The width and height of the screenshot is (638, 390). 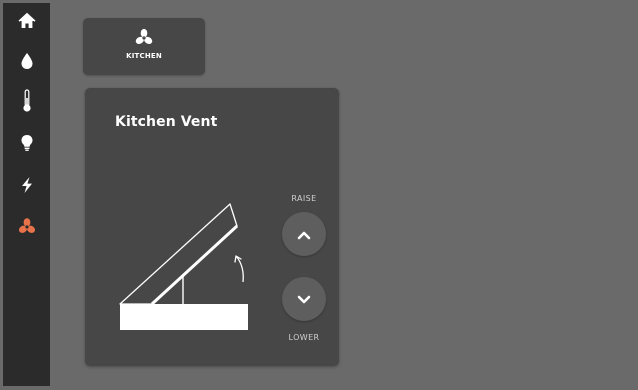 I want to click on sidebar-item-energy, so click(x=26, y=185).